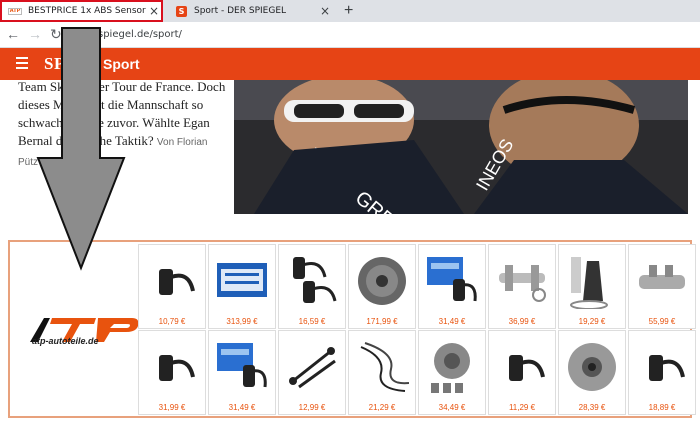  Describe the element at coordinates (172, 407) in the screenshot. I see `product-price: 31,99 €` at that location.